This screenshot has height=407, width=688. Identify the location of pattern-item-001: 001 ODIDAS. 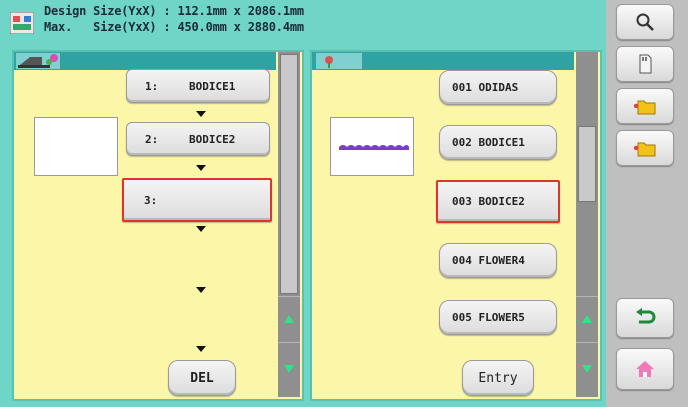
(498, 87).